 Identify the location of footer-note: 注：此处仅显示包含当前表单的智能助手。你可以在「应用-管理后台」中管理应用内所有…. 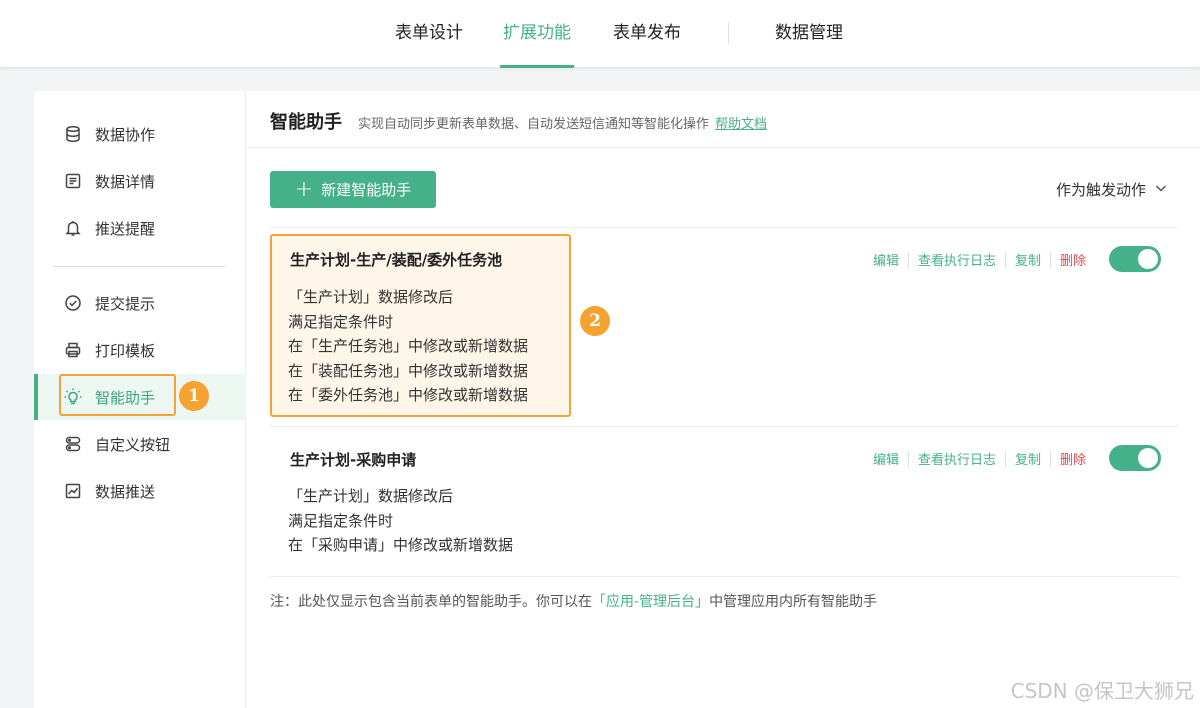
(573, 601).